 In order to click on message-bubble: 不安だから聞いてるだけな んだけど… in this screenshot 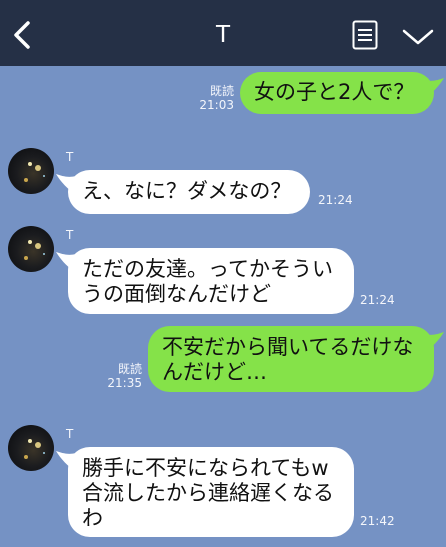, I will do `click(291, 359)`.